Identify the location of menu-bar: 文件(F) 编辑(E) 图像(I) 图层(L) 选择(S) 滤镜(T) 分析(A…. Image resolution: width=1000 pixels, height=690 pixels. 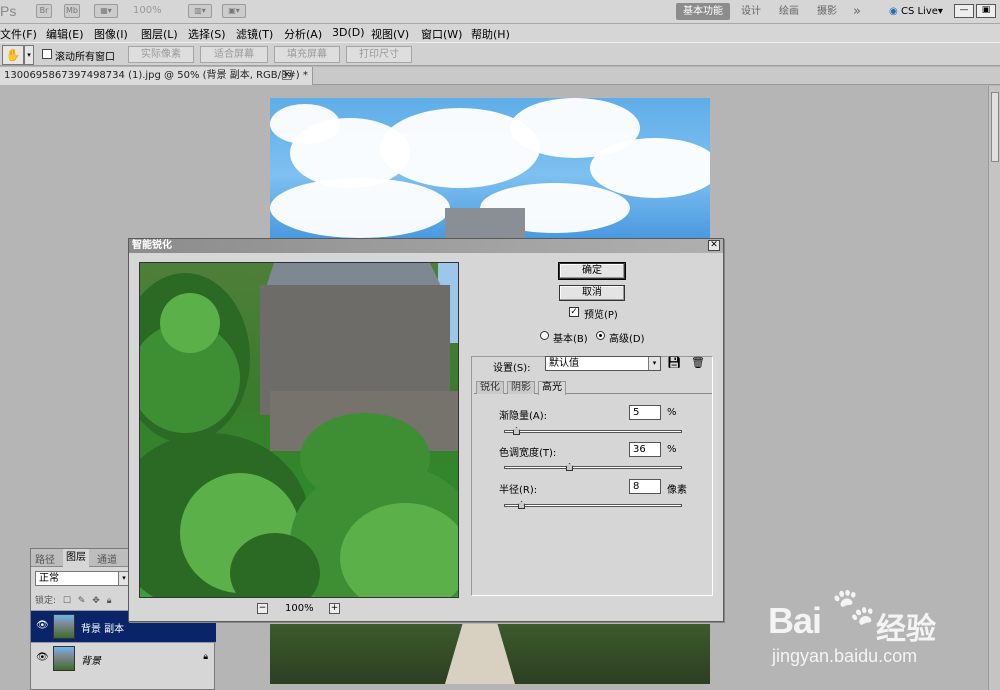
(500, 33).